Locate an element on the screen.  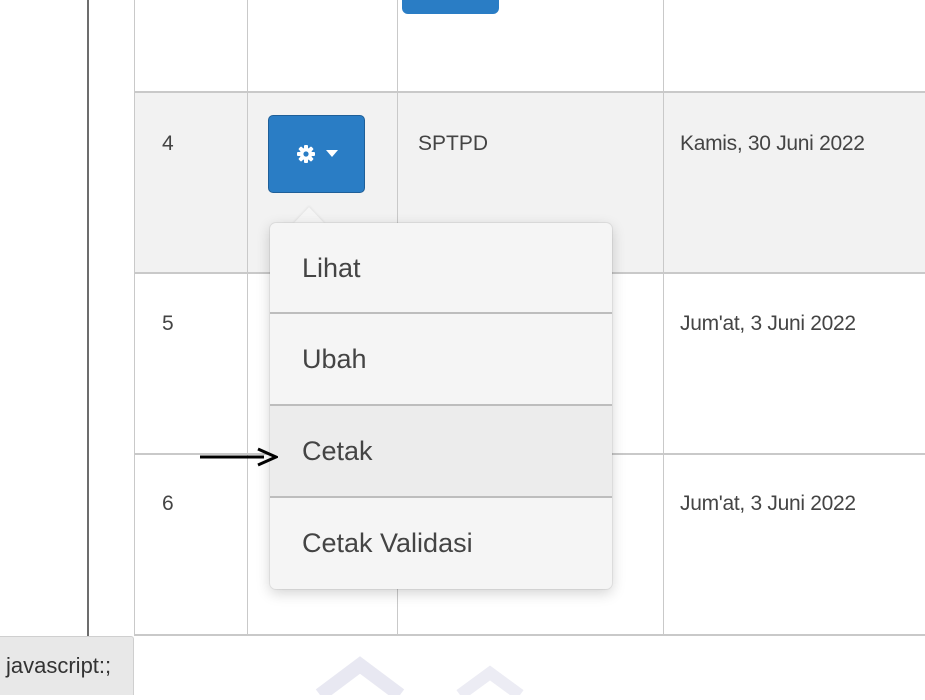
row-date: Kamis, 30 Juni 2022 is located at coordinates (772, 143).